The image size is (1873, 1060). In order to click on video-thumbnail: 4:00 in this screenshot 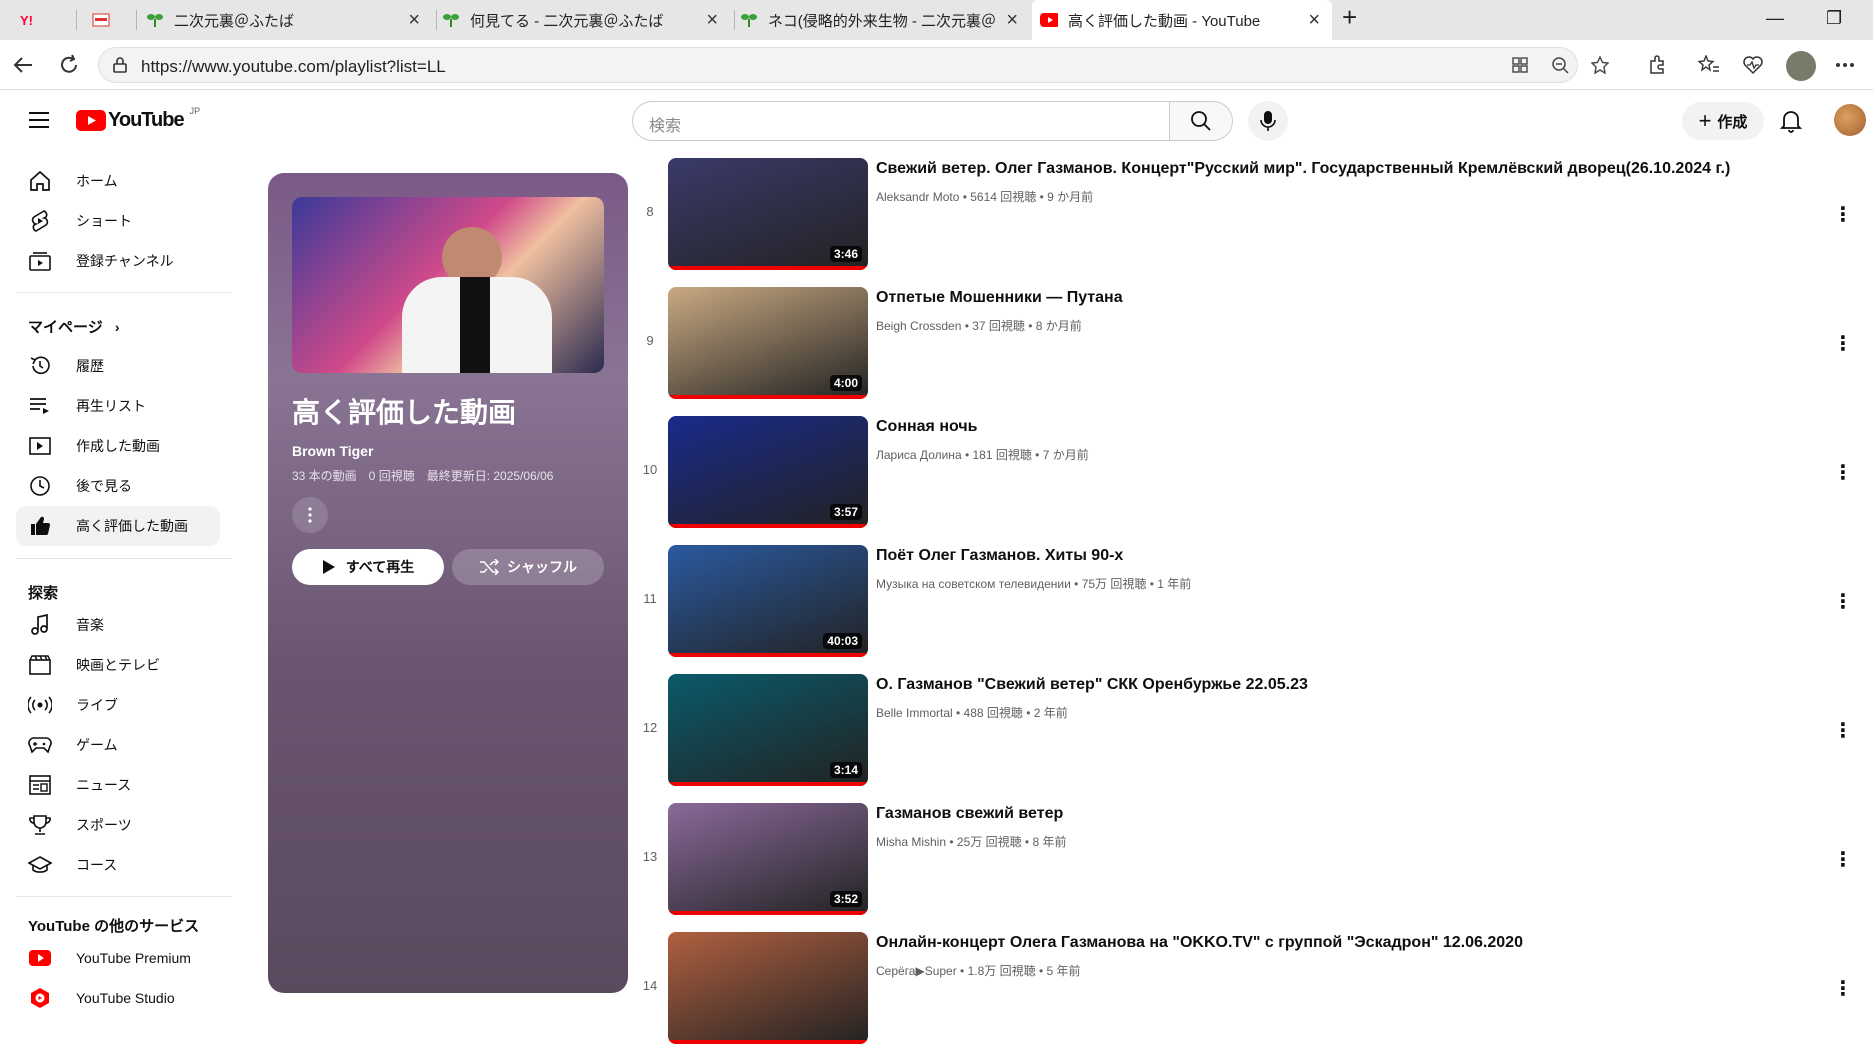, I will do `click(768, 343)`.